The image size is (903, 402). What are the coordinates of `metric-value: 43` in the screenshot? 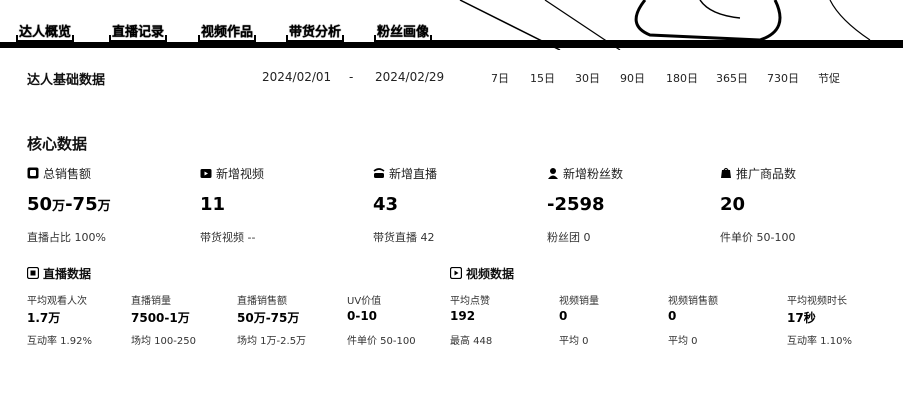 It's located at (386, 204).